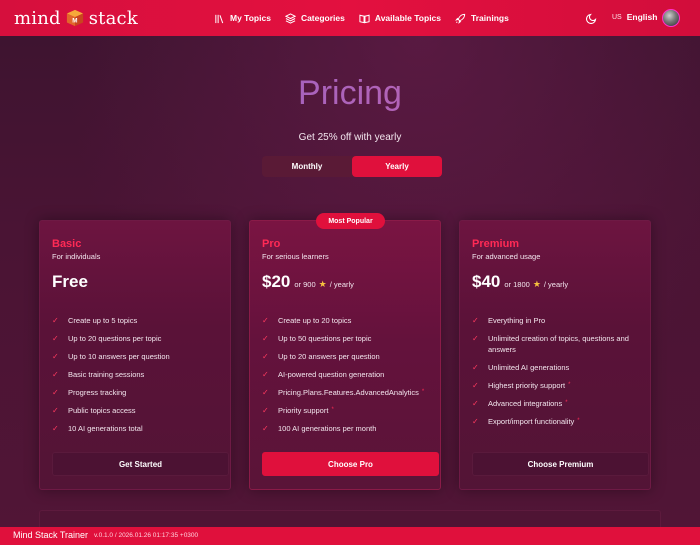 The height and width of the screenshot is (545, 700). What do you see at coordinates (219, 18) in the screenshot?
I see `library-icon` at bounding box center [219, 18].